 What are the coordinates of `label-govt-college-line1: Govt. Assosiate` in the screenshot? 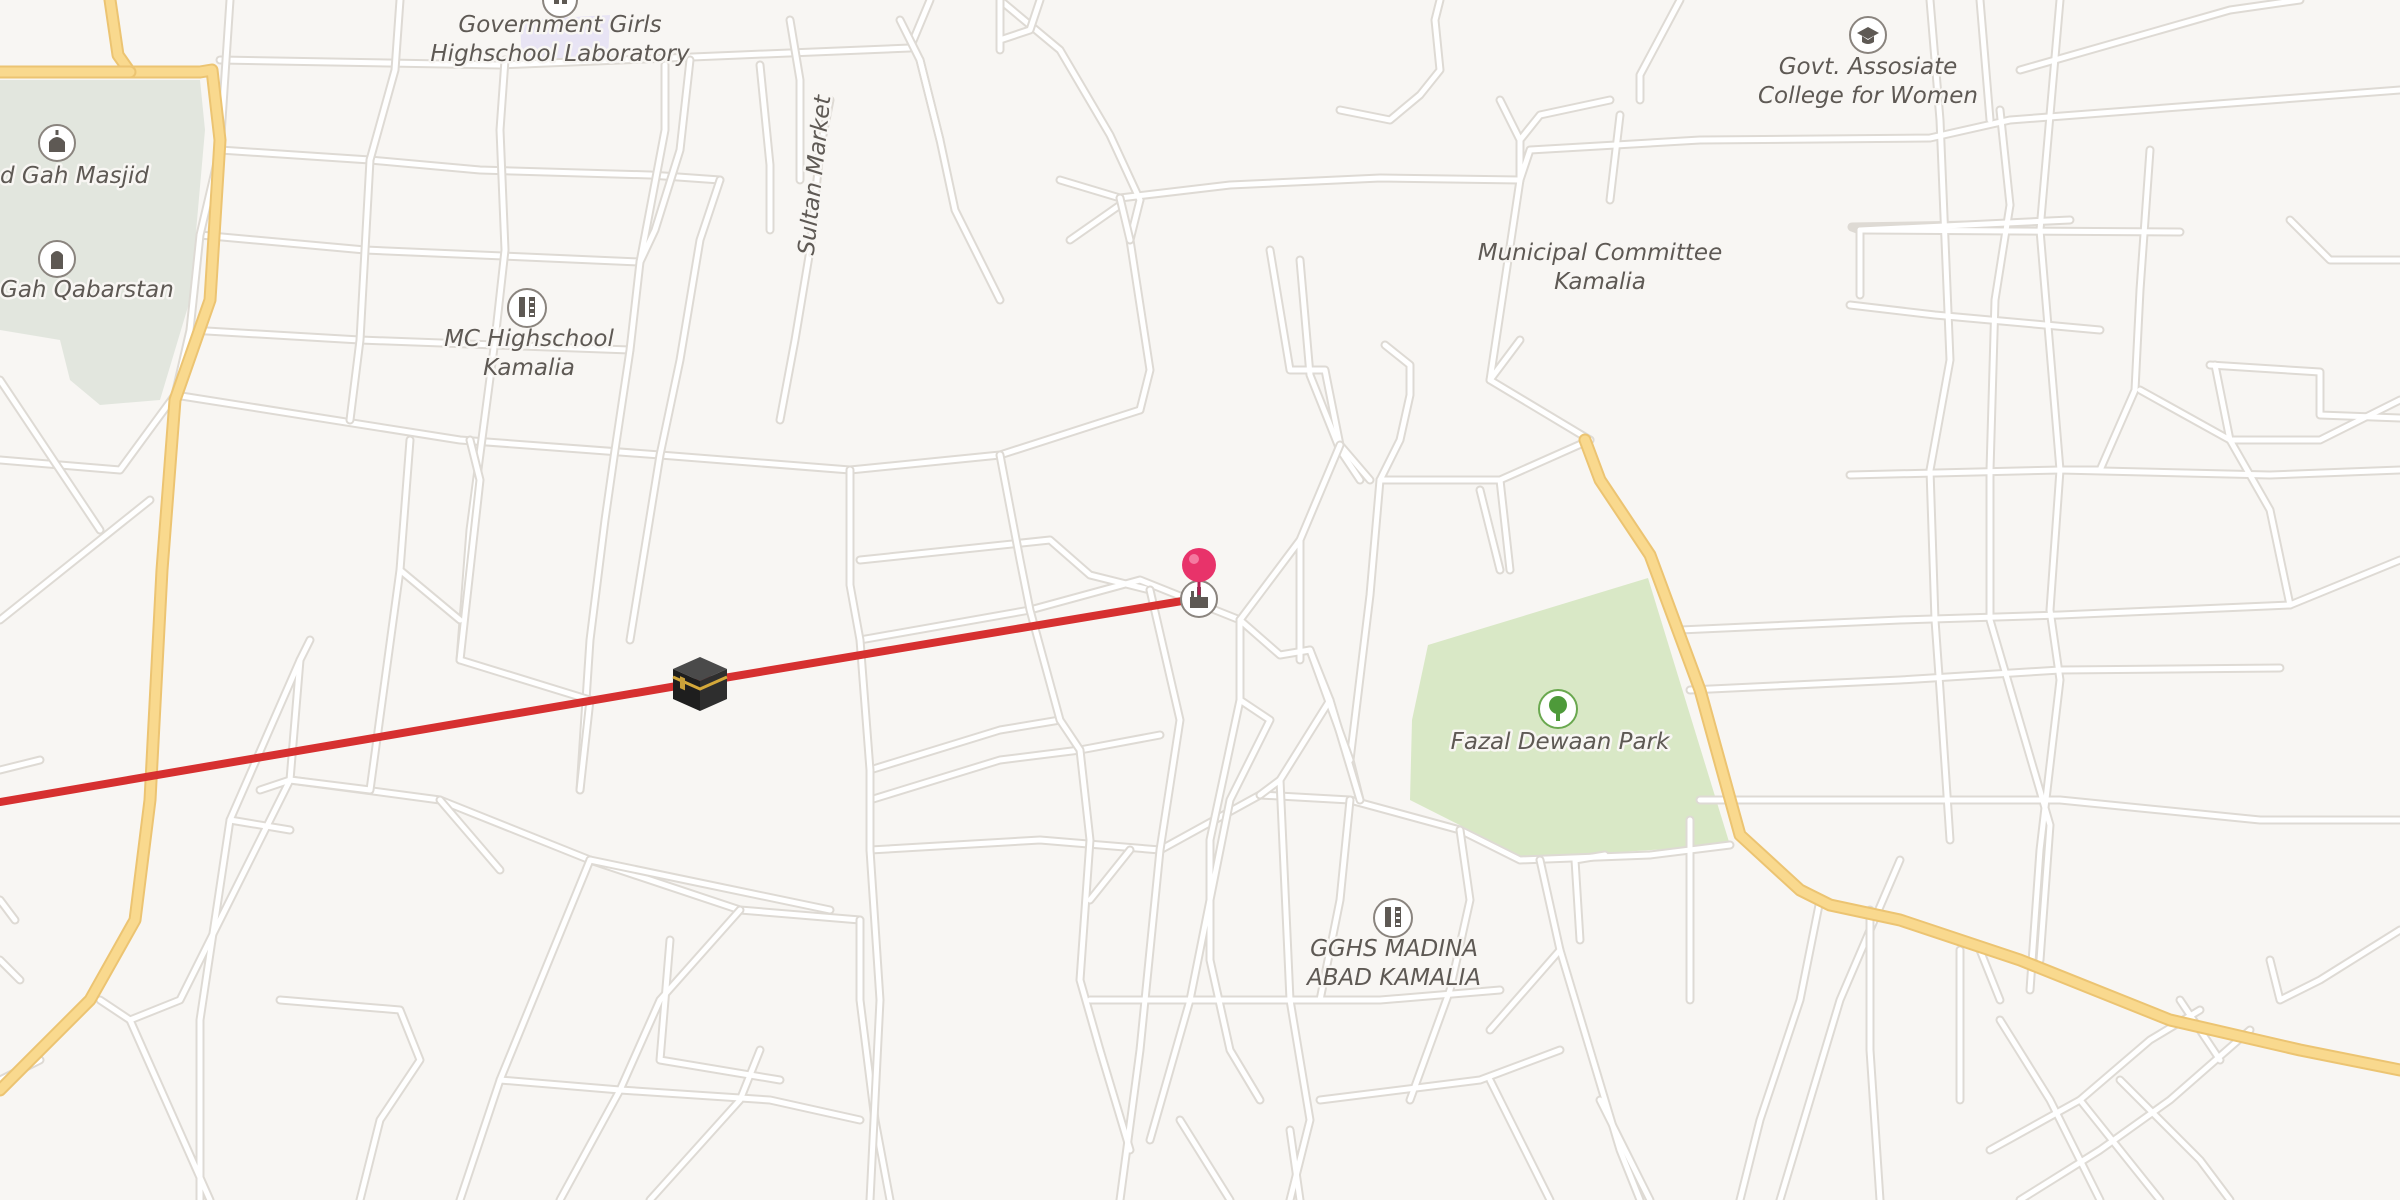 It's located at (1868, 67).